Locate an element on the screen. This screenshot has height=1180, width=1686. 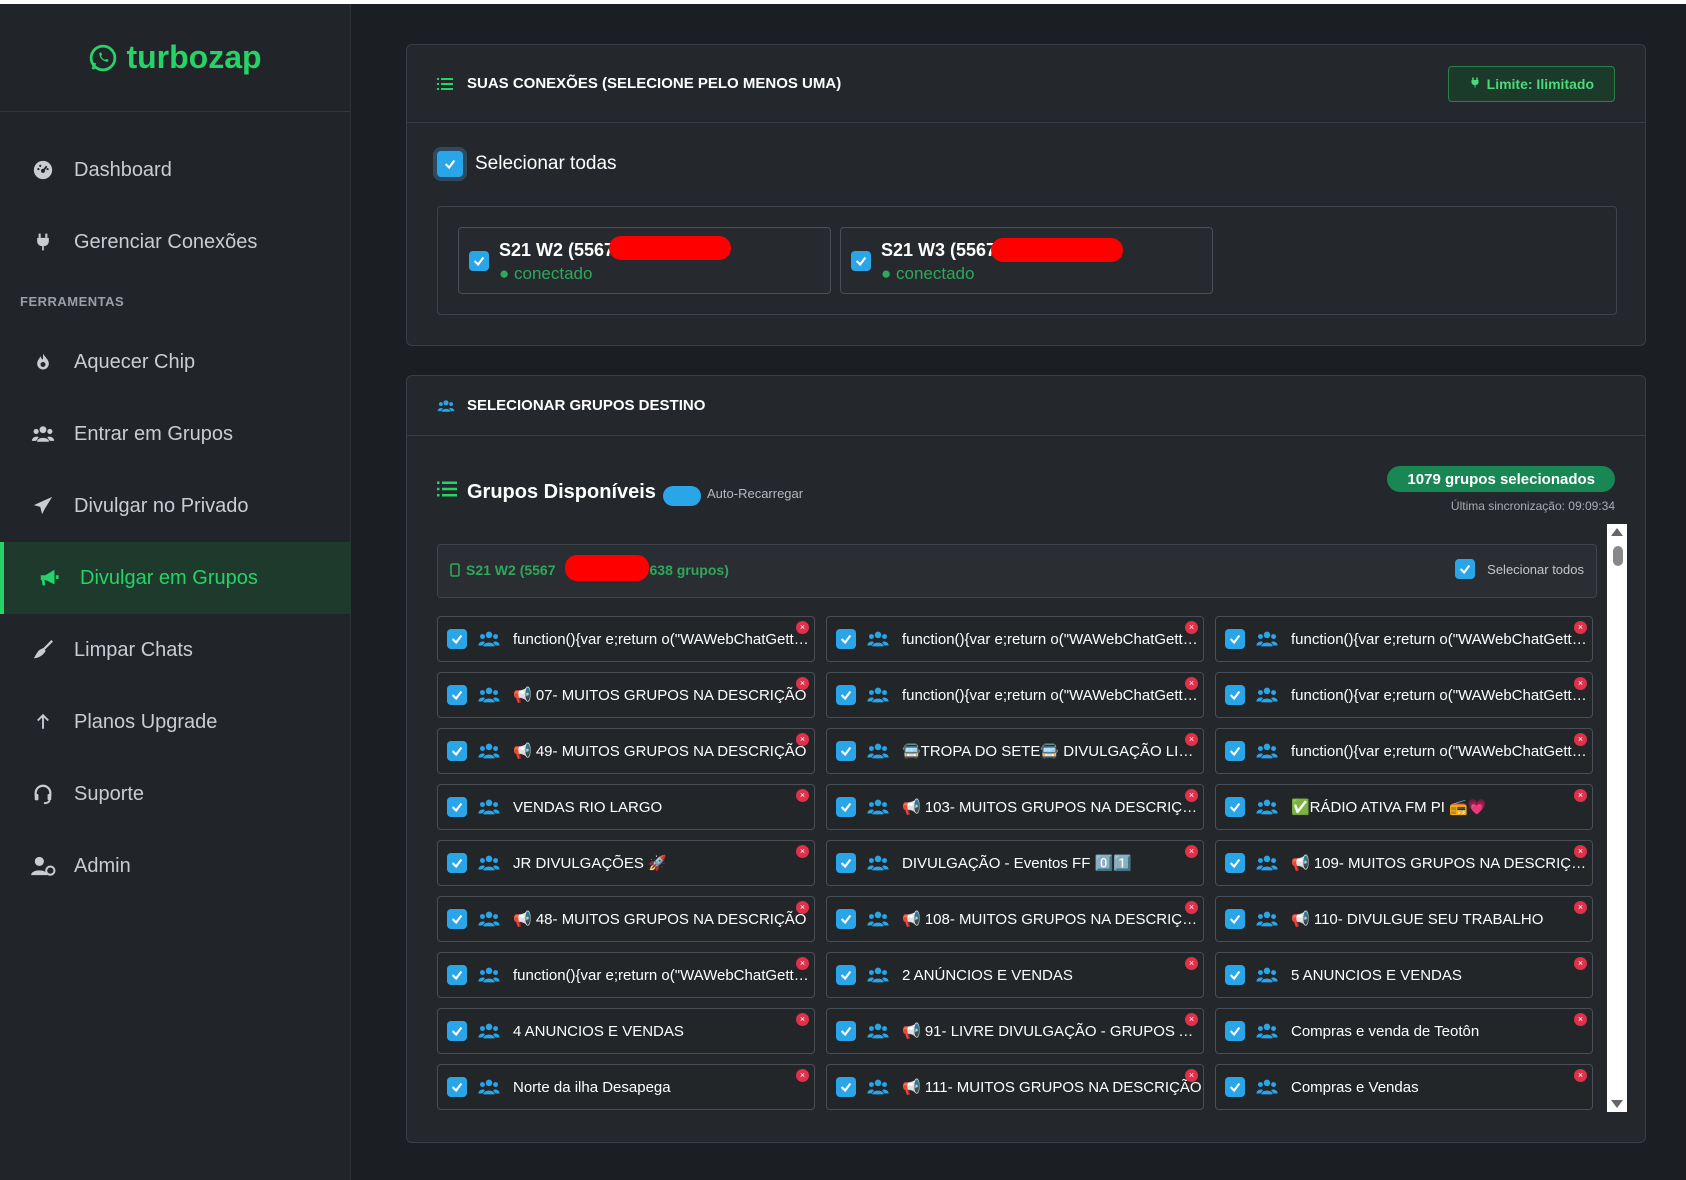
select-all-groups-checkbox is located at coordinates (1465, 569).